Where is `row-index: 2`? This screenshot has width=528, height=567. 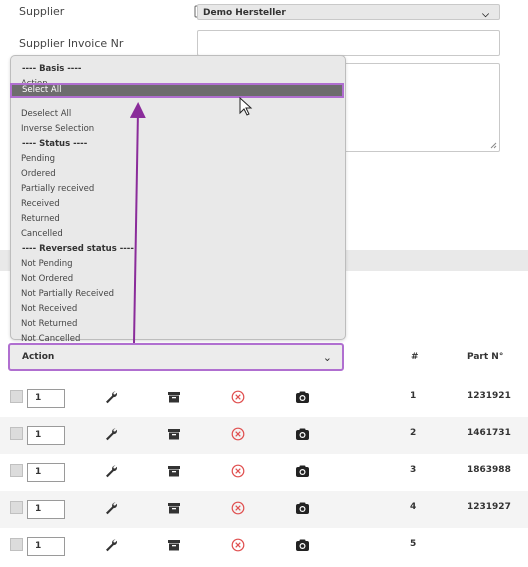
row-index: 2 is located at coordinates (413, 433).